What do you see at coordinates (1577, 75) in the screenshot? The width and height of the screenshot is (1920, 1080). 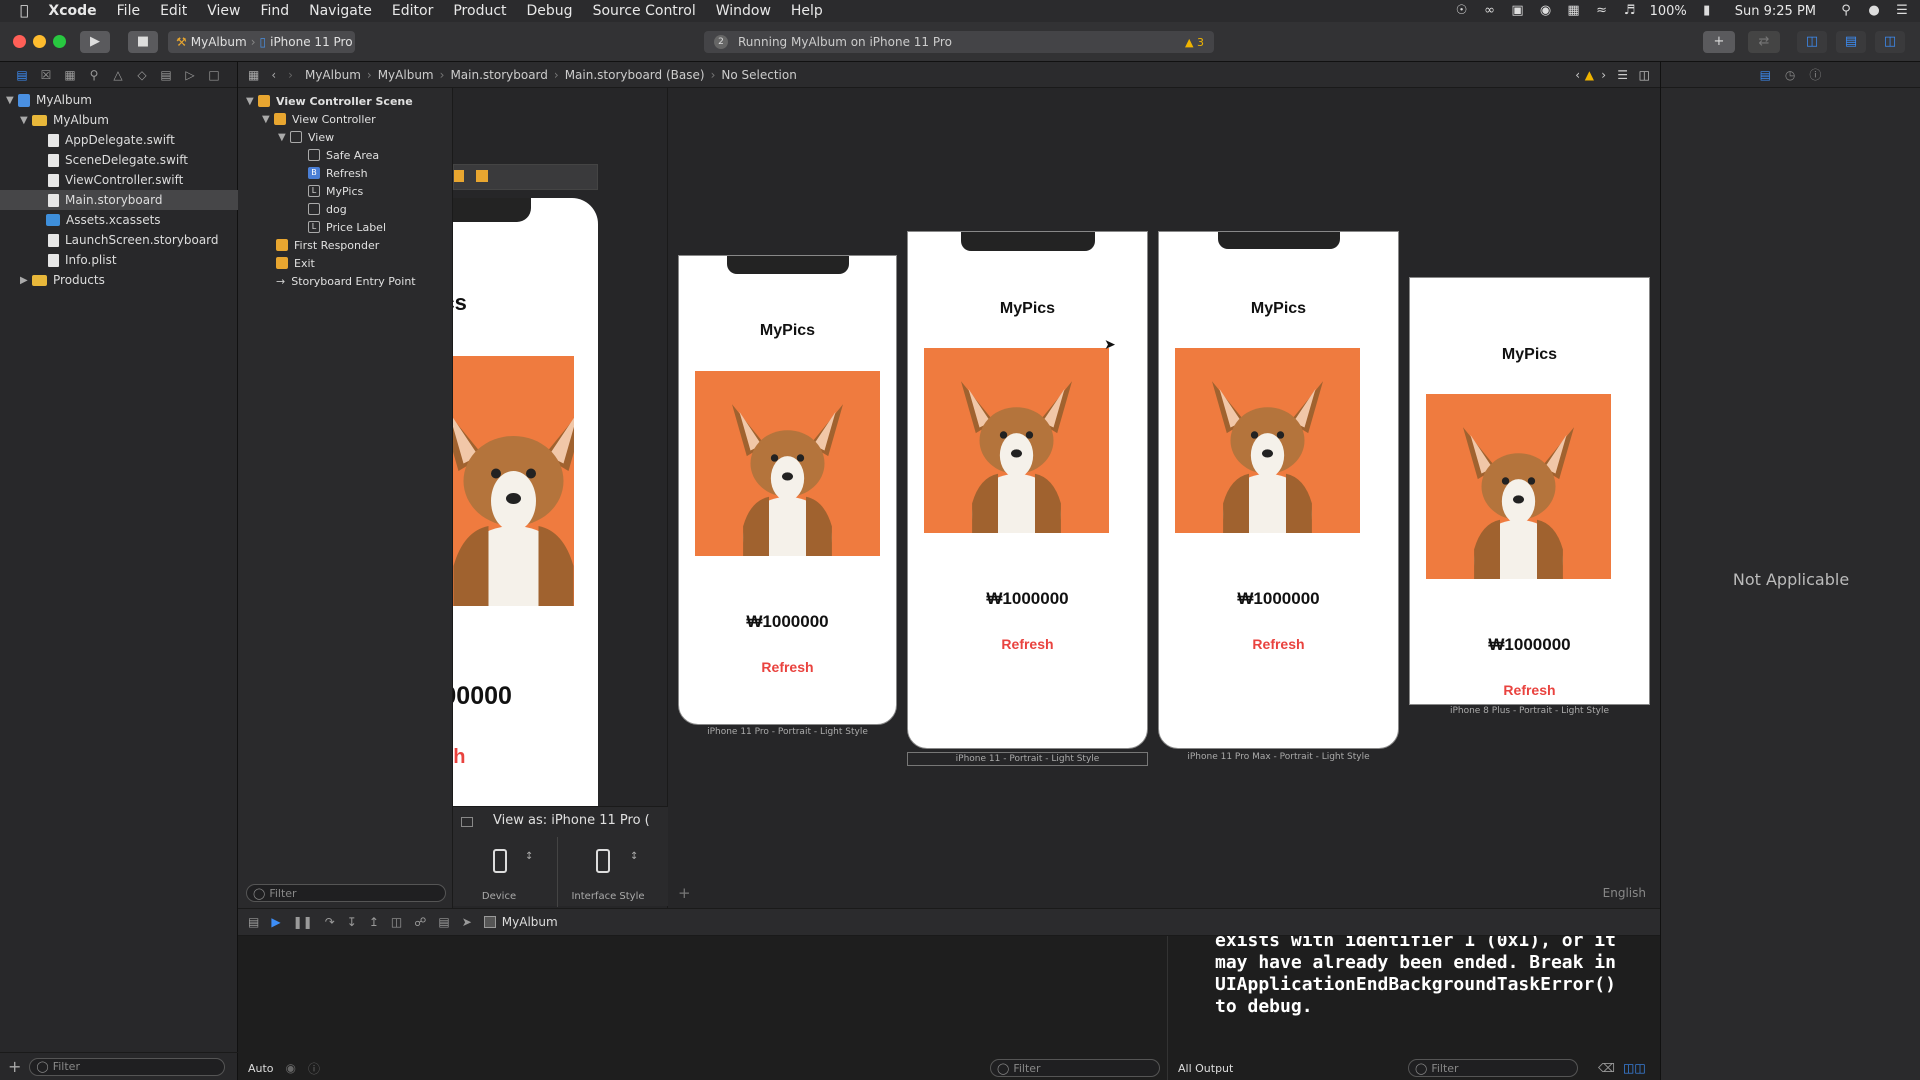 I see `issue-back-icon: ‹` at bounding box center [1577, 75].